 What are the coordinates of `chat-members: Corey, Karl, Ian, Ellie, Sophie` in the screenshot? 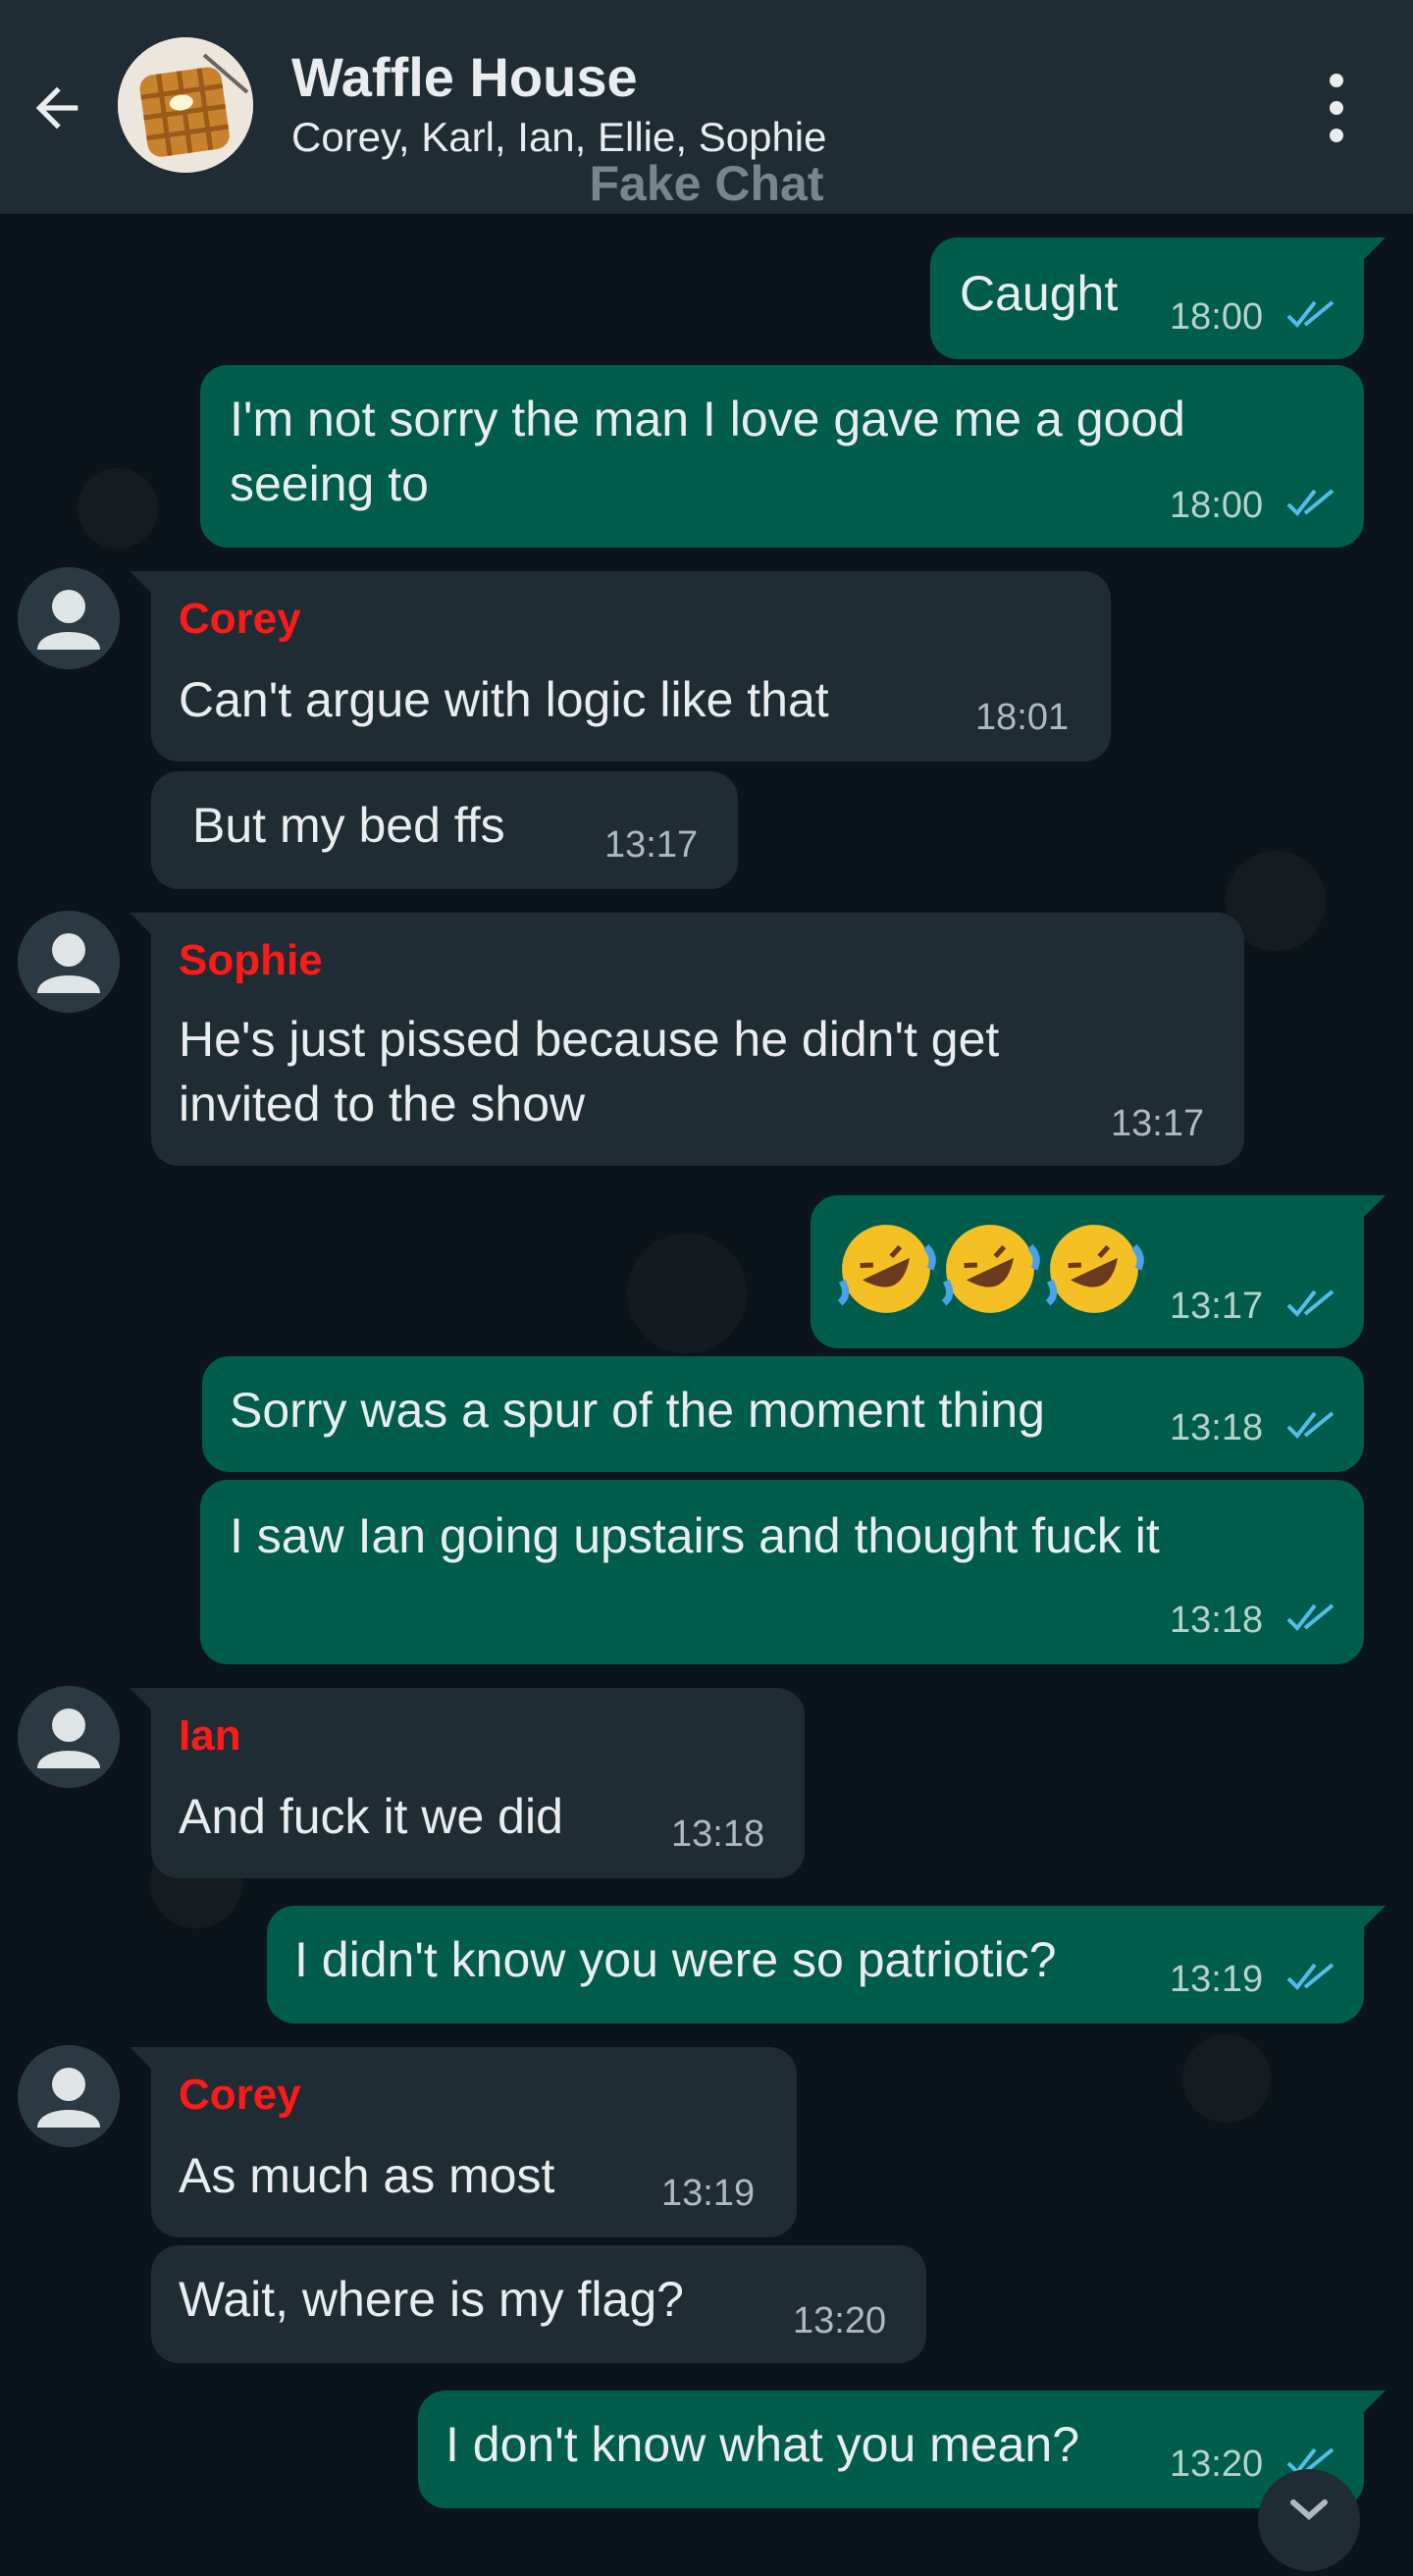 It's located at (559, 137).